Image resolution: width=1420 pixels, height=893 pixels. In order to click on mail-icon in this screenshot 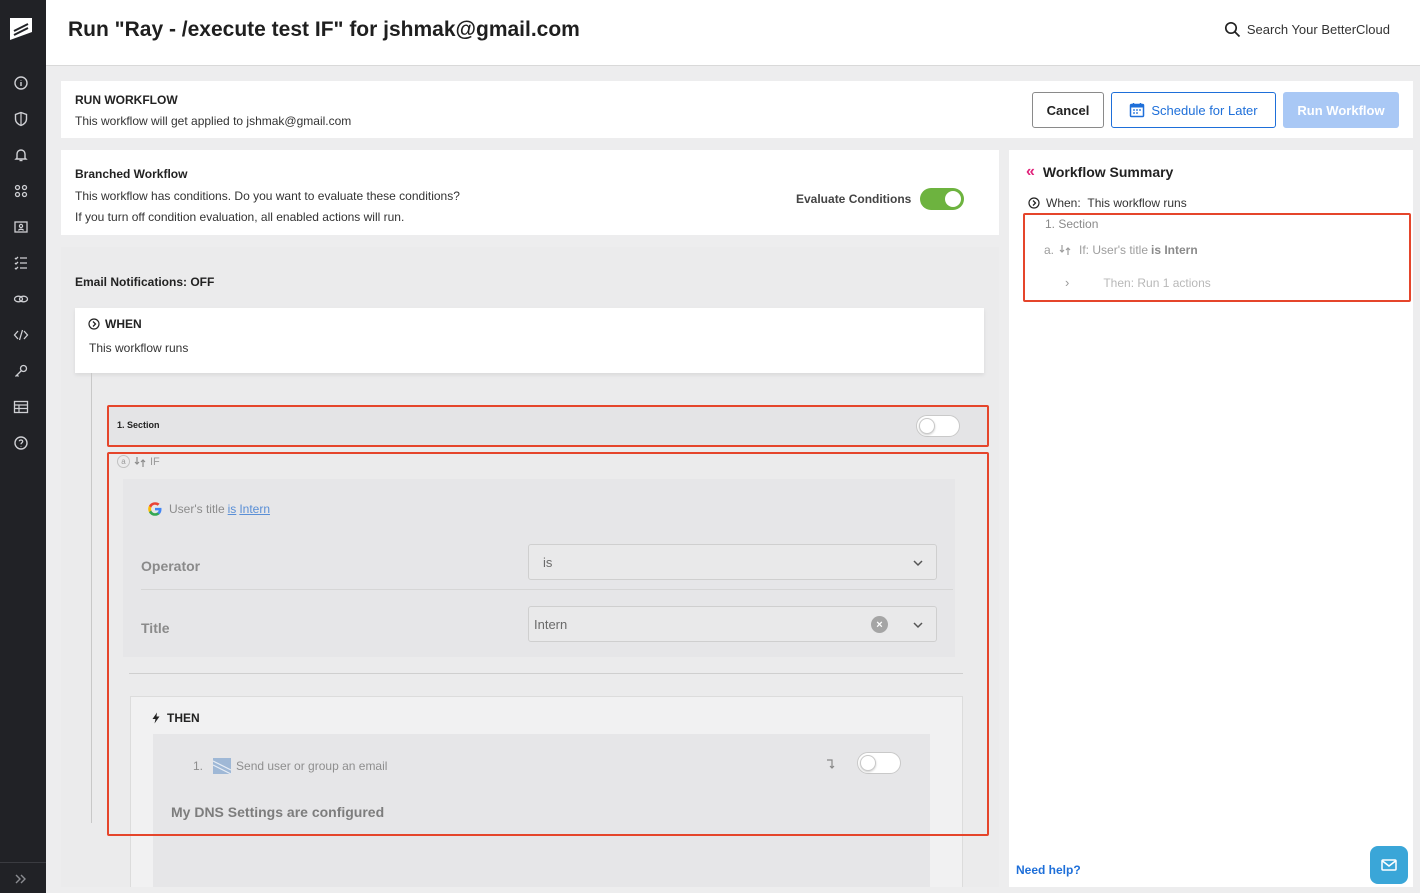, I will do `click(1389, 865)`.